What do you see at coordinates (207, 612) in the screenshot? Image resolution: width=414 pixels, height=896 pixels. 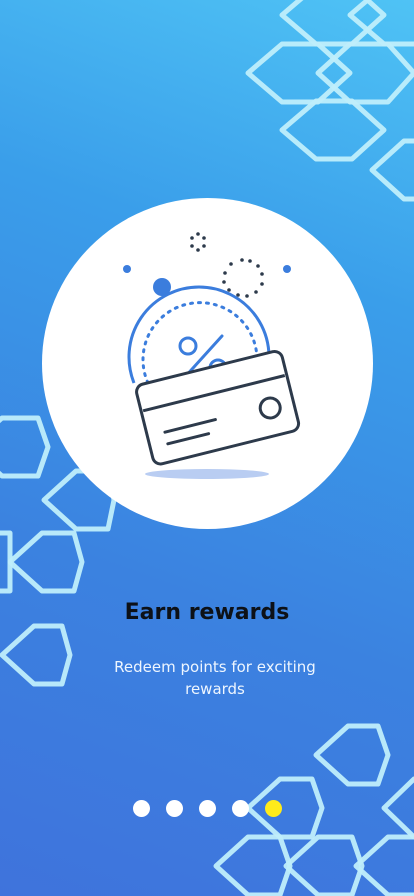 I see `onboarding-title: Earn rewards` at bounding box center [207, 612].